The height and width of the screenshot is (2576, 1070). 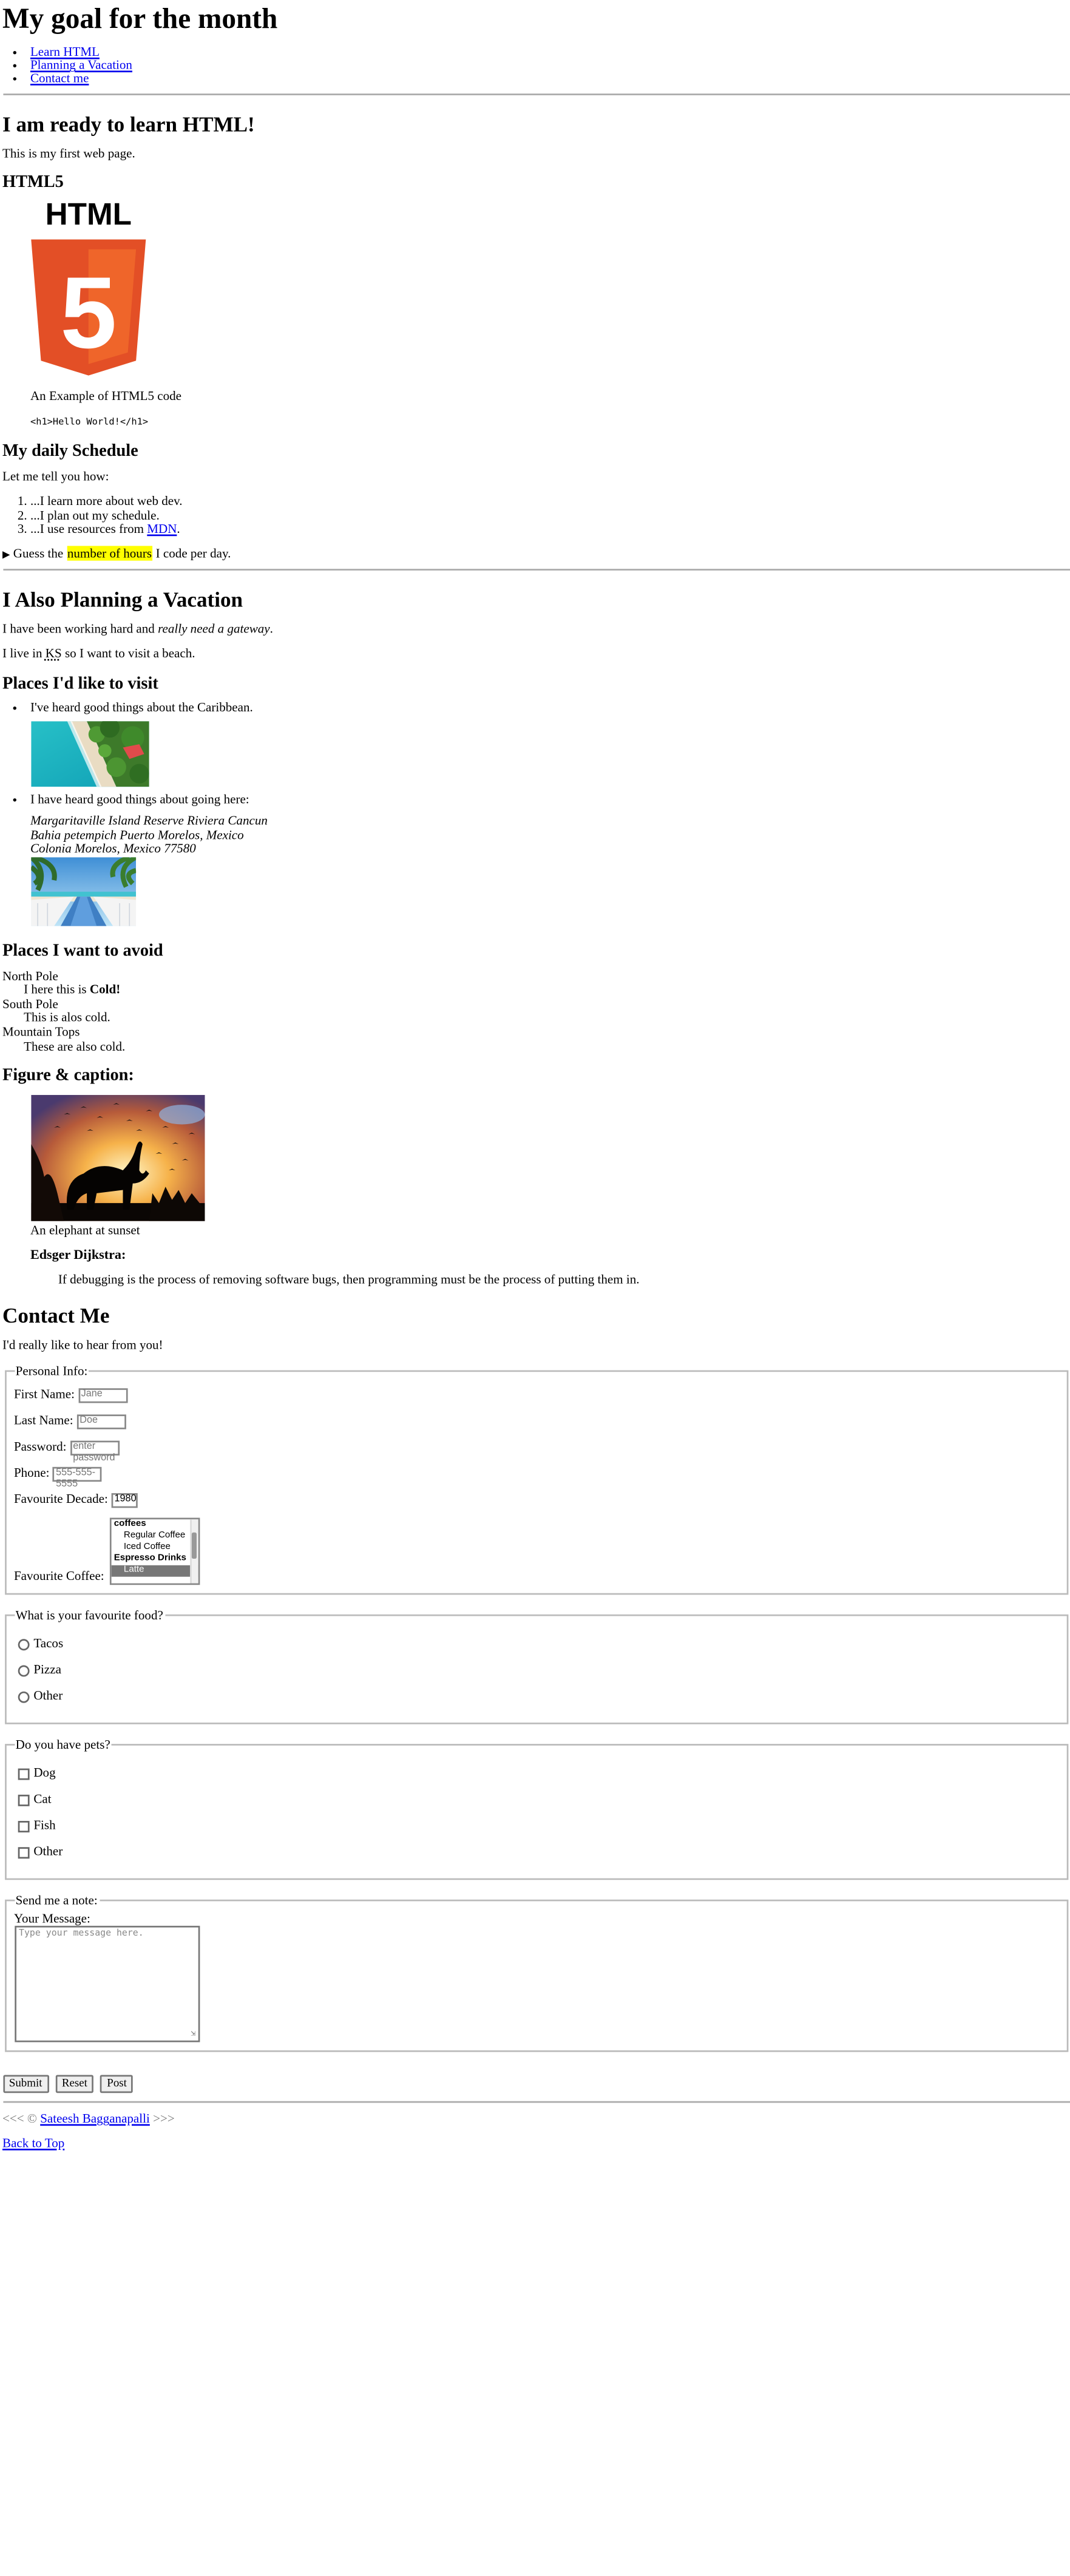 What do you see at coordinates (82, 1345) in the screenshot?
I see `contact-intro: I'd really like to hear from you!` at bounding box center [82, 1345].